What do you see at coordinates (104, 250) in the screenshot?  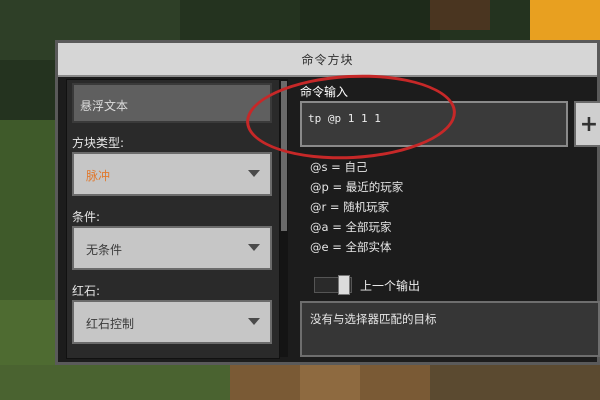 I see `condition-value: 无条件` at bounding box center [104, 250].